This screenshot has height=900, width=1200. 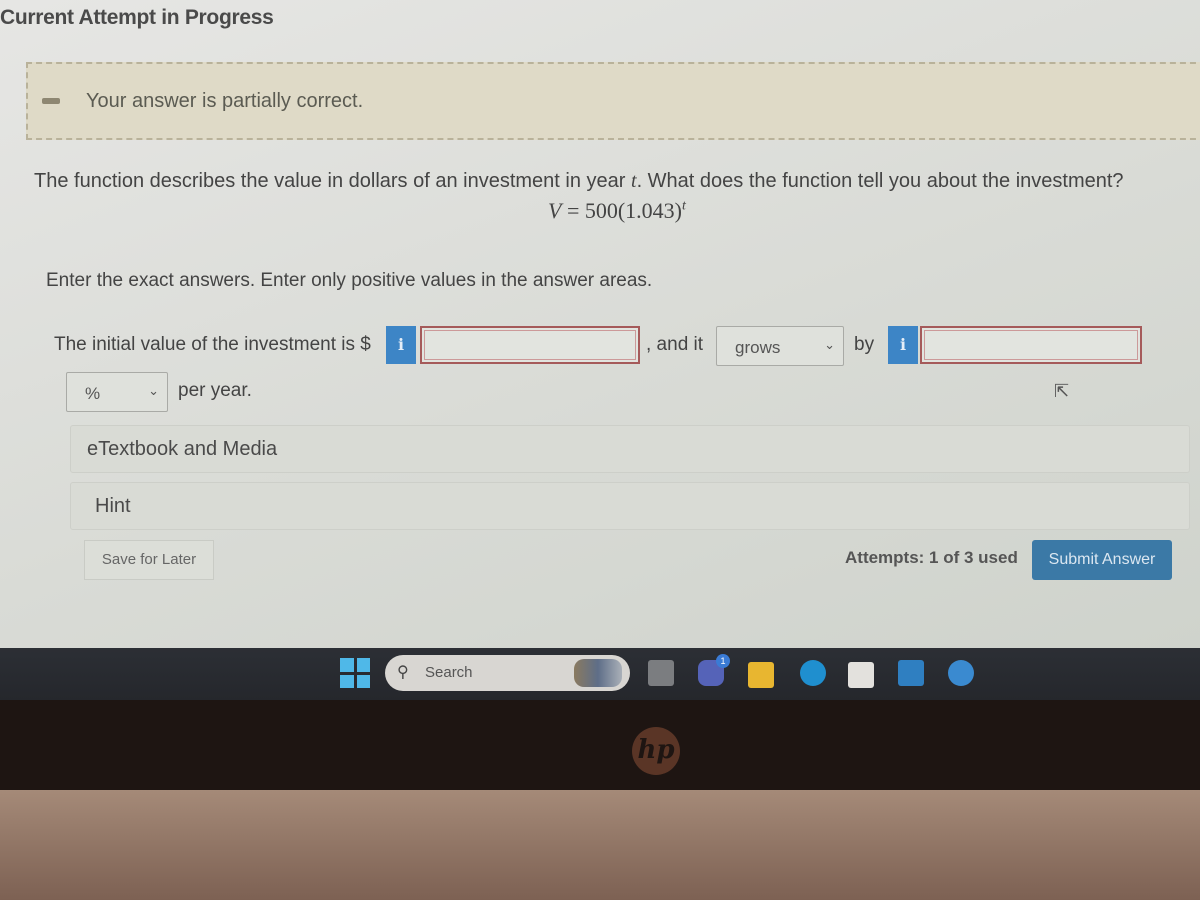 I want to click on search-highlight-image, so click(x=598, y=673).